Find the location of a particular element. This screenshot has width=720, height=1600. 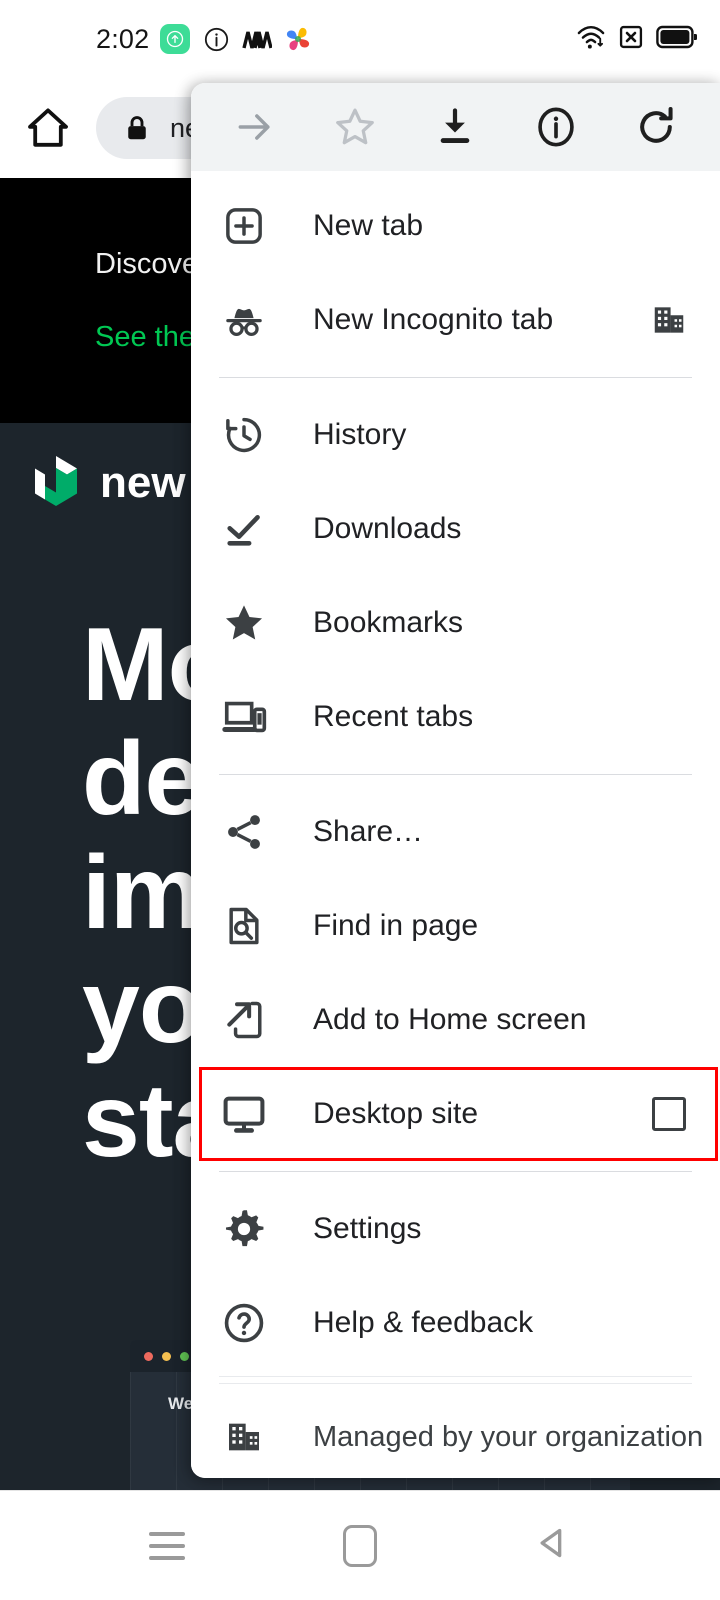

system-update-icon is located at coordinates (175, 39).